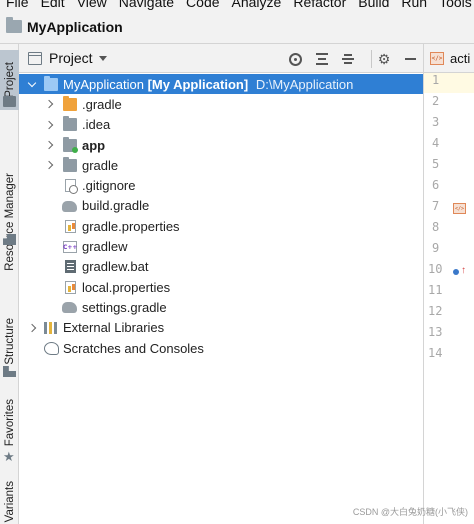  I want to click on line-number: 5, so click(436, 164).